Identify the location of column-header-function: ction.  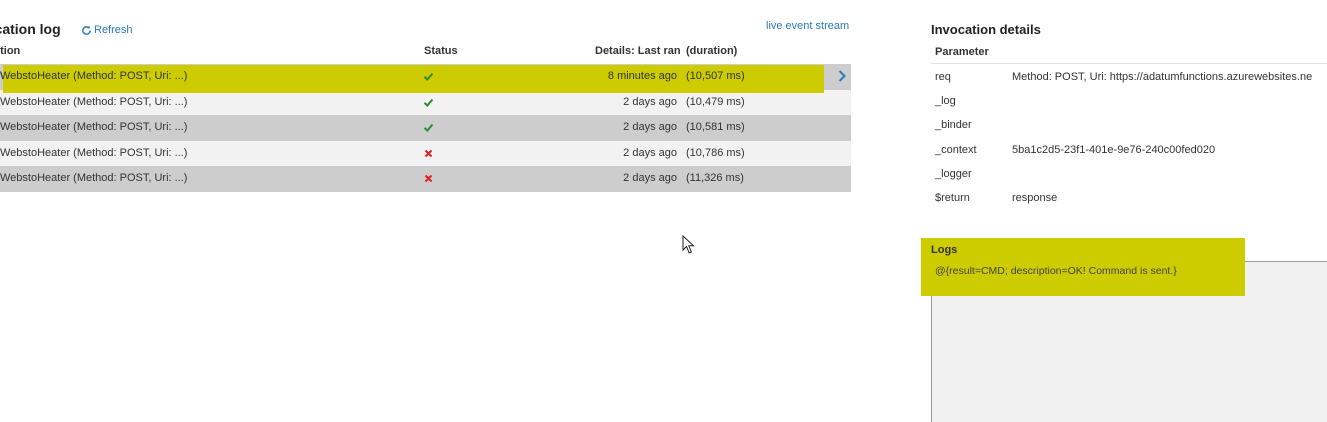
(10, 51).